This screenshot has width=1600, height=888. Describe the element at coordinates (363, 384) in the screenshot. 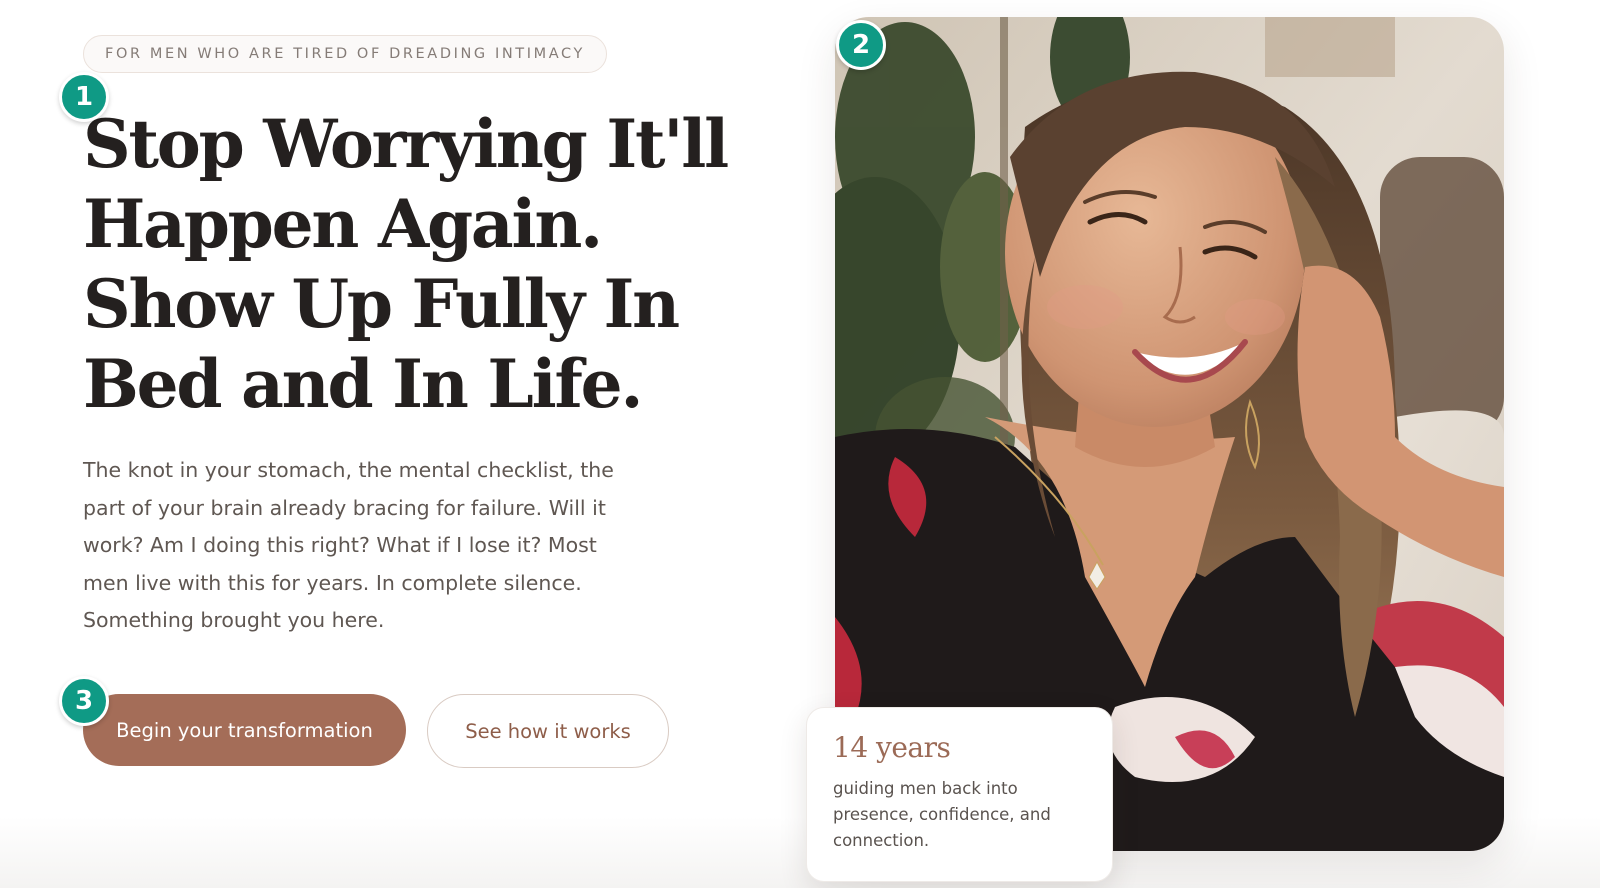

I see `headline-line: Bed and In Life.` at that location.